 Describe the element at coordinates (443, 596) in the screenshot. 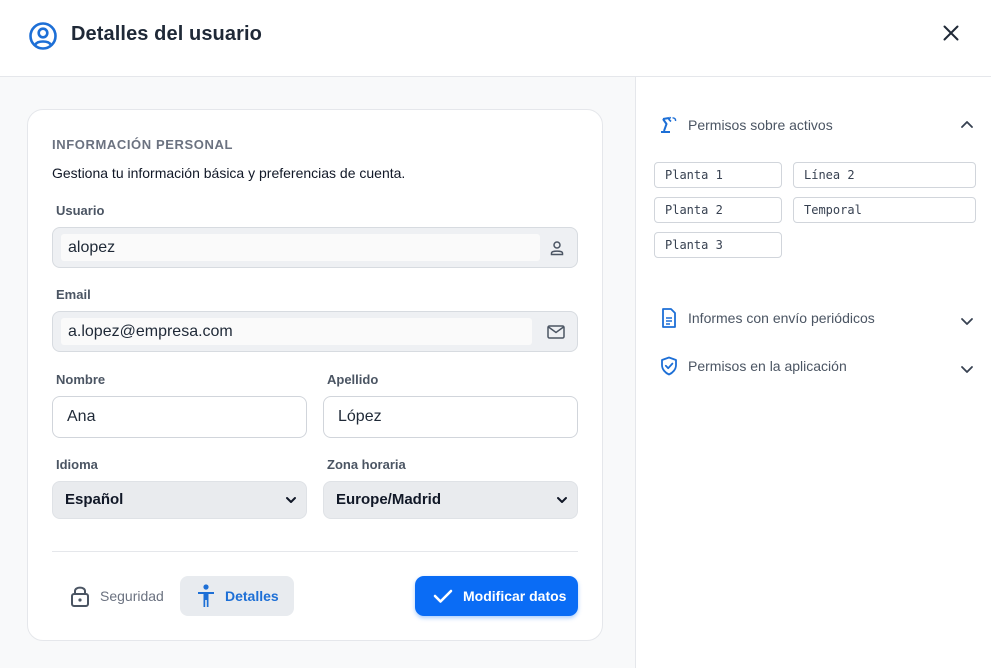

I see `check-icon` at that location.